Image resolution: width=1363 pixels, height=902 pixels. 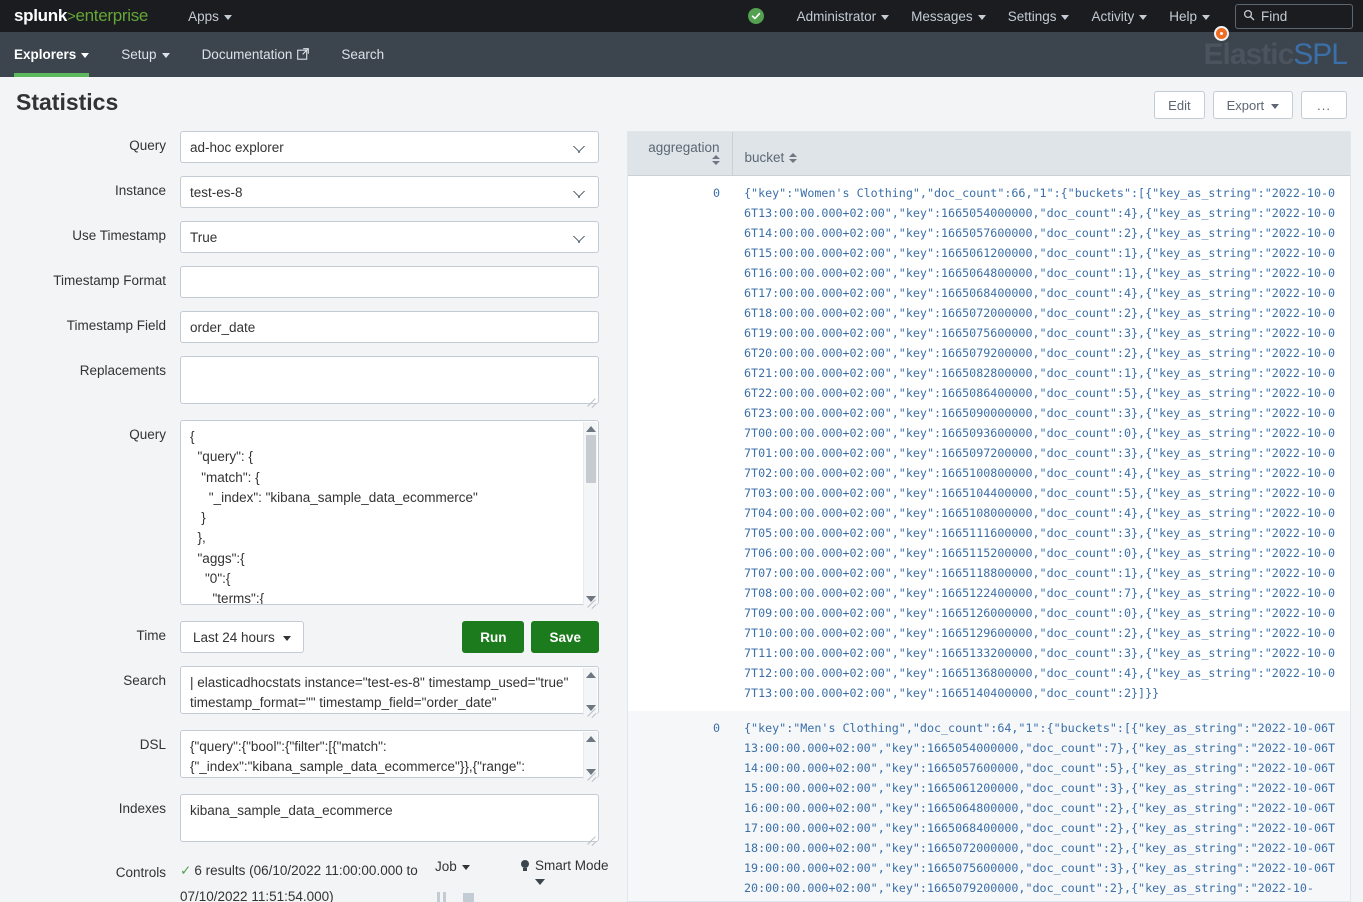 What do you see at coordinates (525, 866) in the screenshot?
I see `lightbulb-icon` at bounding box center [525, 866].